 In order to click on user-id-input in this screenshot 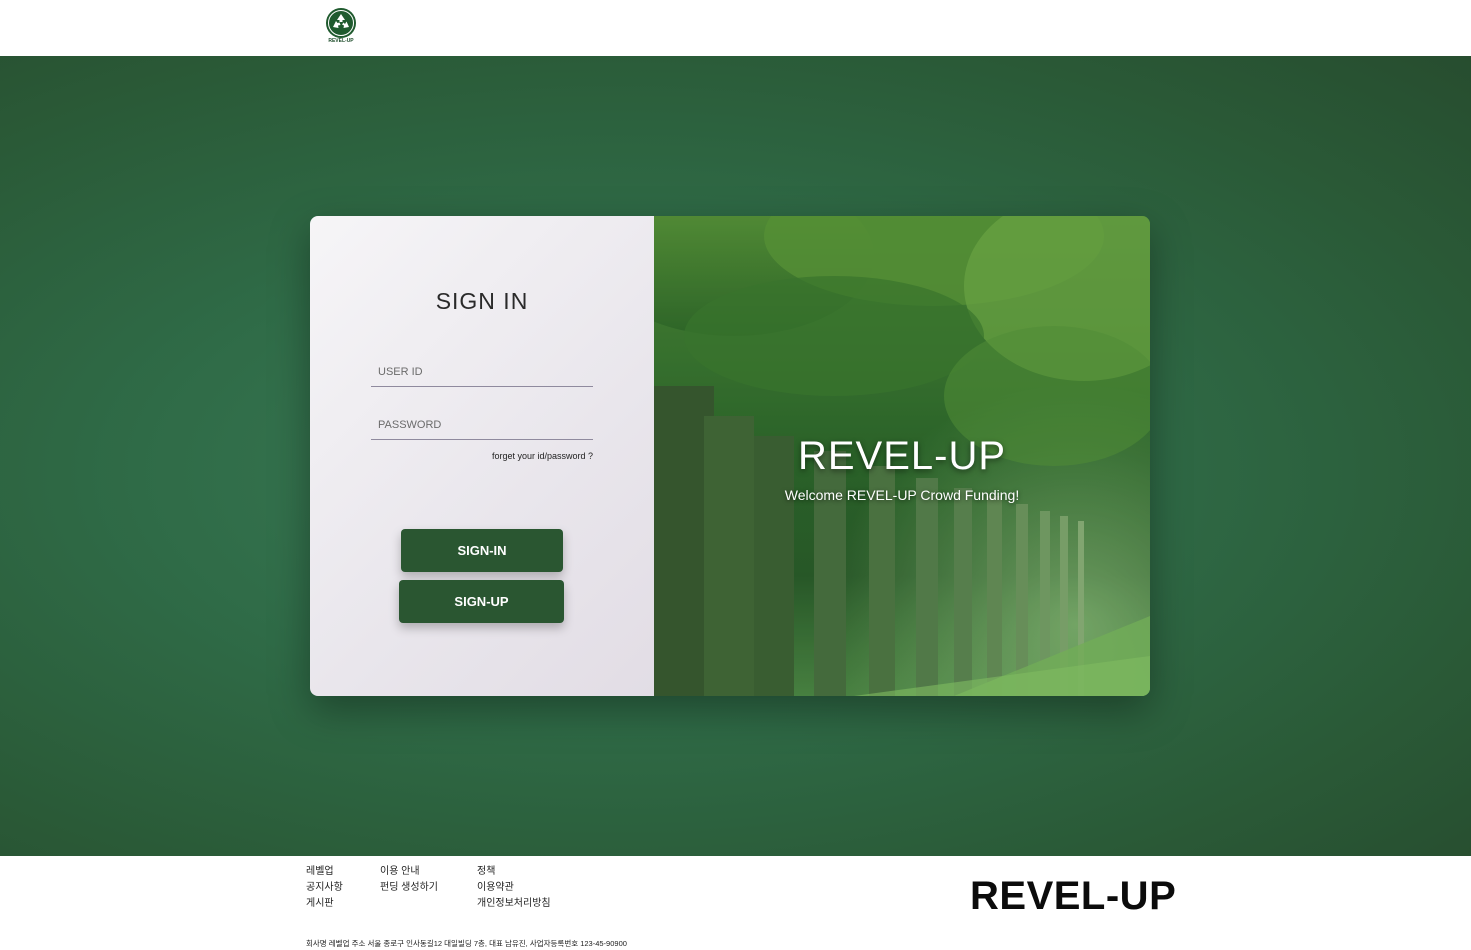, I will do `click(482, 372)`.